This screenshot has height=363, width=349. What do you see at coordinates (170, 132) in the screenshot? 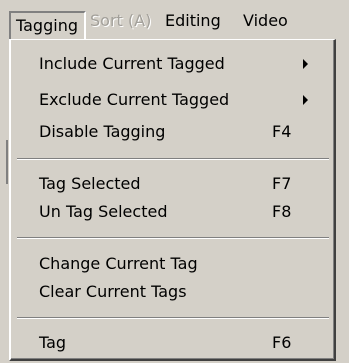
I see `menu-item-disable-tagging: Disable Tagging F4` at bounding box center [170, 132].